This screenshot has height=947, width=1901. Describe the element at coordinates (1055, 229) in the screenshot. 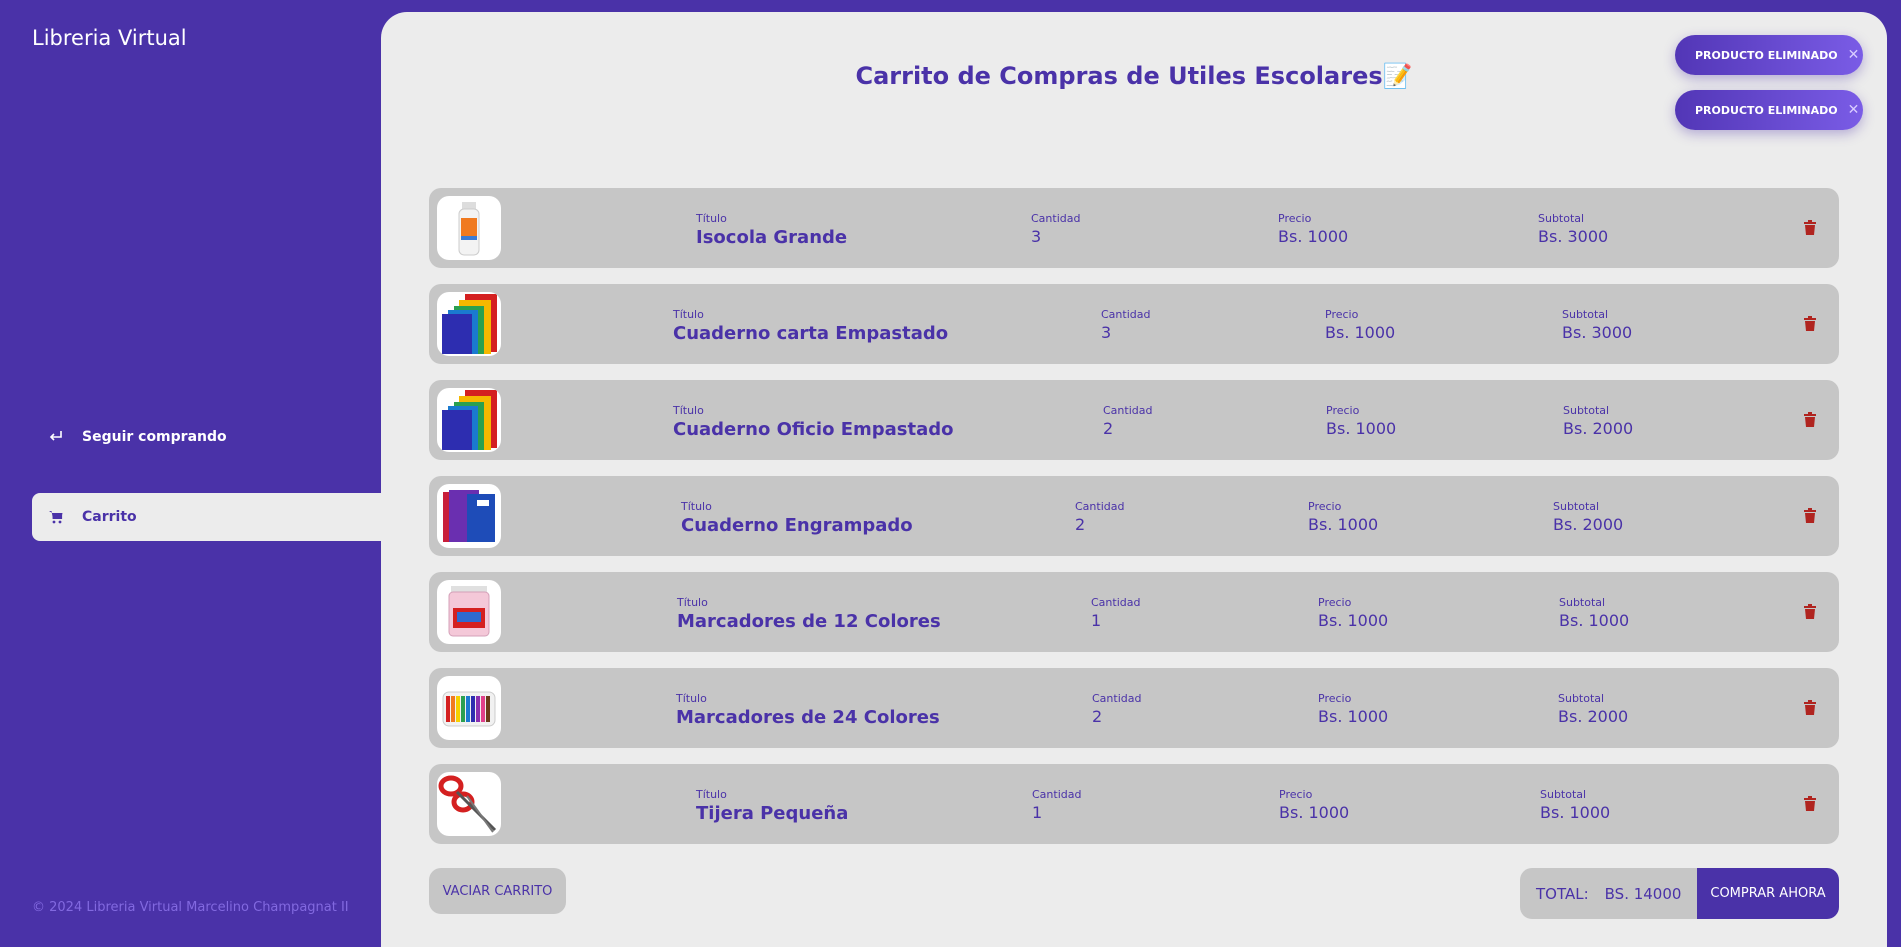

I see `item-quantity-field: Cantidad 3` at that location.